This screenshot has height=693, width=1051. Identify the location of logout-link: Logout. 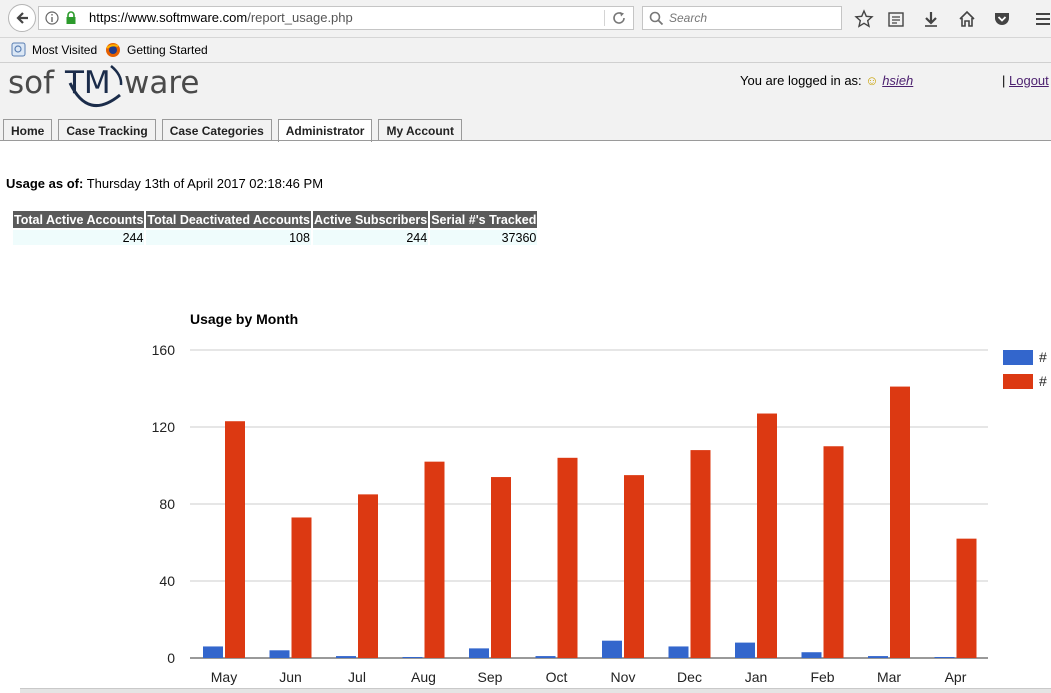
(1029, 80).